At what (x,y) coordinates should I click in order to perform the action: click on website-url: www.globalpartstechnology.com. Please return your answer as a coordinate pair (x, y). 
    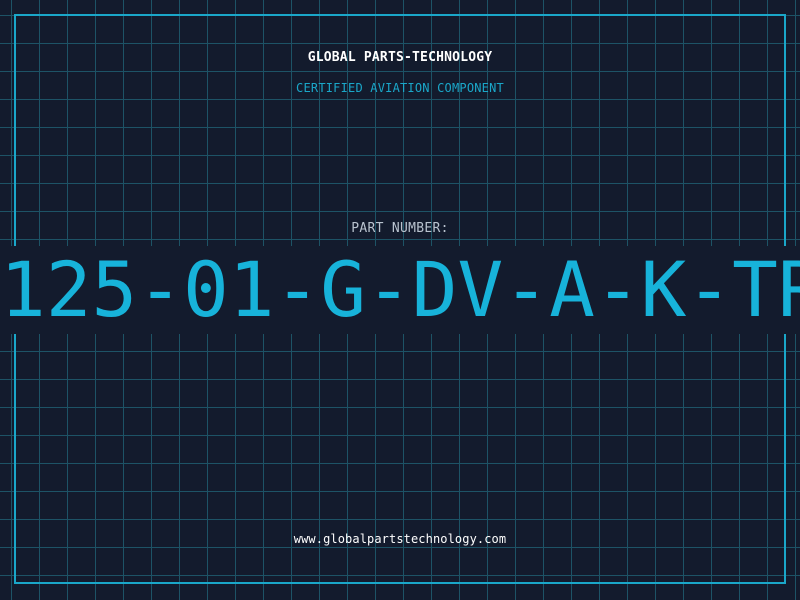
    Looking at the image, I should click on (400, 539).